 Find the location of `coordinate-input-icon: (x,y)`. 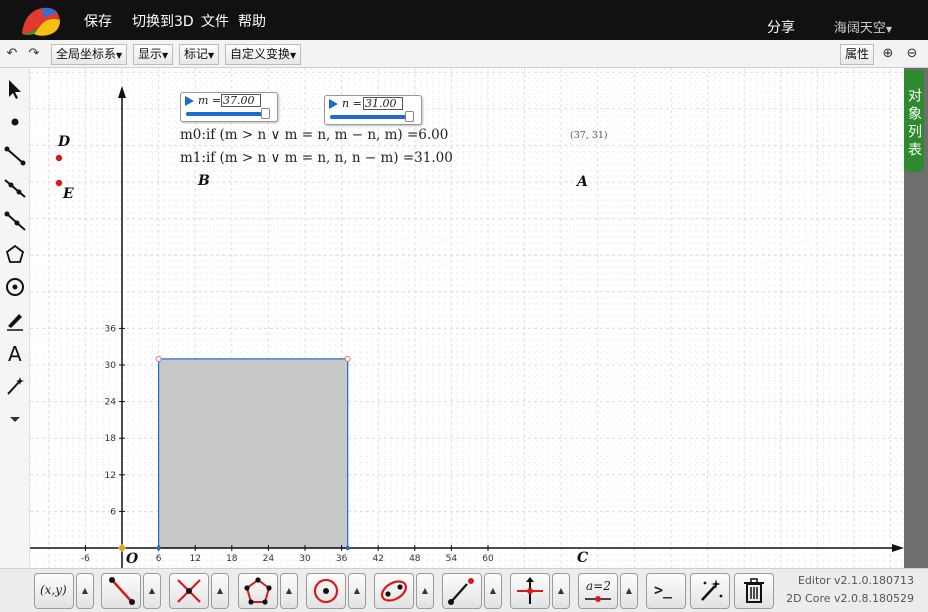

coordinate-input-icon: (x,y) is located at coordinates (53, 590).